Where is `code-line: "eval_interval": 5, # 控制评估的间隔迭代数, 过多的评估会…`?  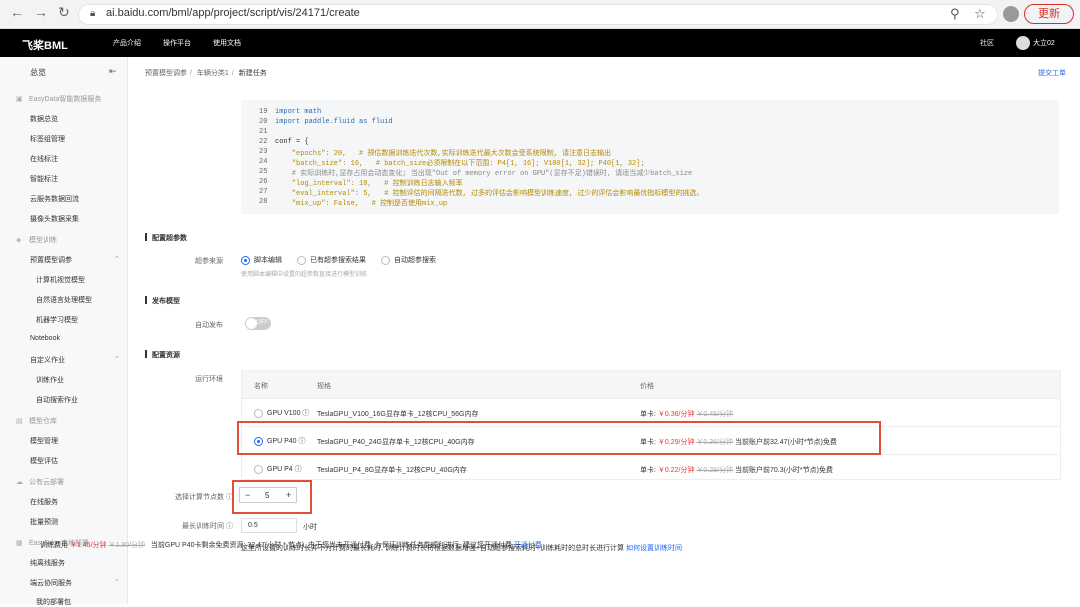
code-line: "eval_interval": 5, # 控制评估的间隔迭代数, 过多的评估会… is located at coordinates (489, 194).